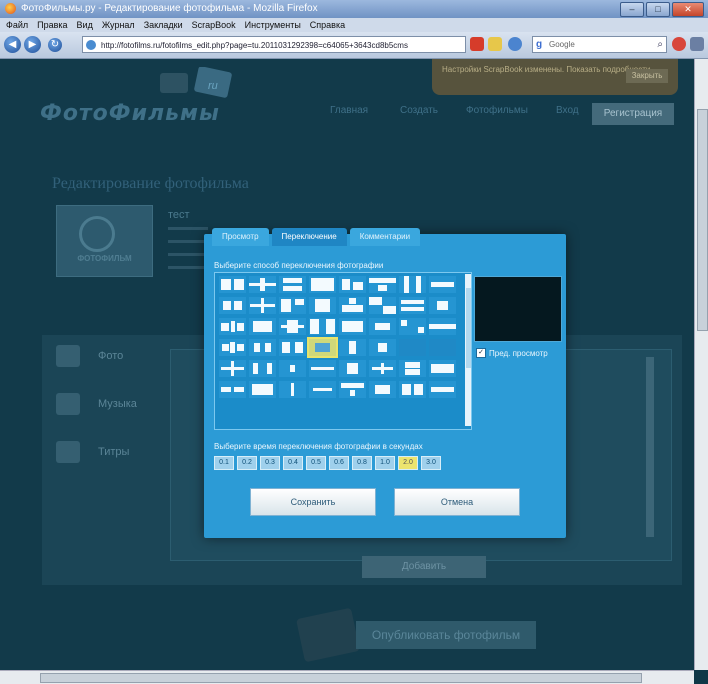  Describe the element at coordinates (347, 677) in the screenshot. I see `horizontal-scrollbar` at that location.